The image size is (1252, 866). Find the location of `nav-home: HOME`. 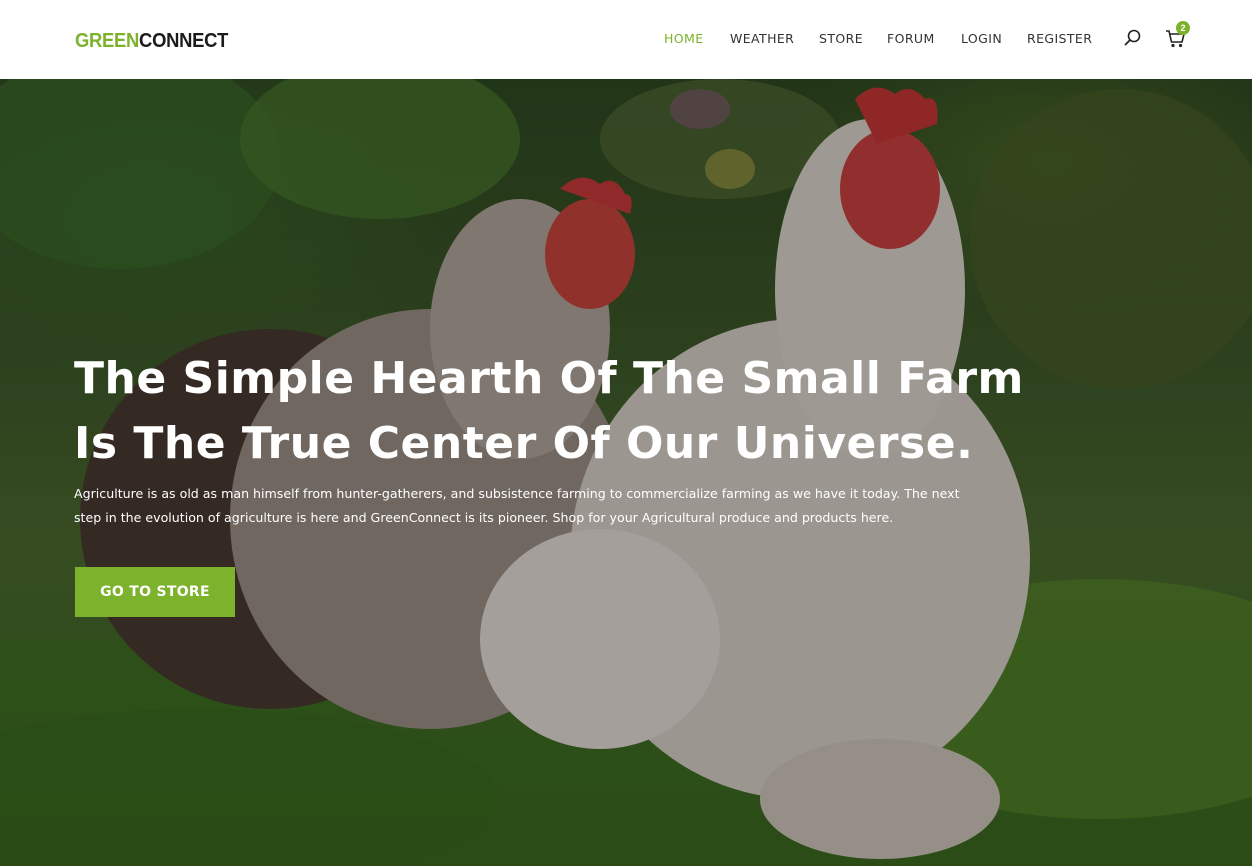

nav-home: HOME is located at coordinates (684, 38).